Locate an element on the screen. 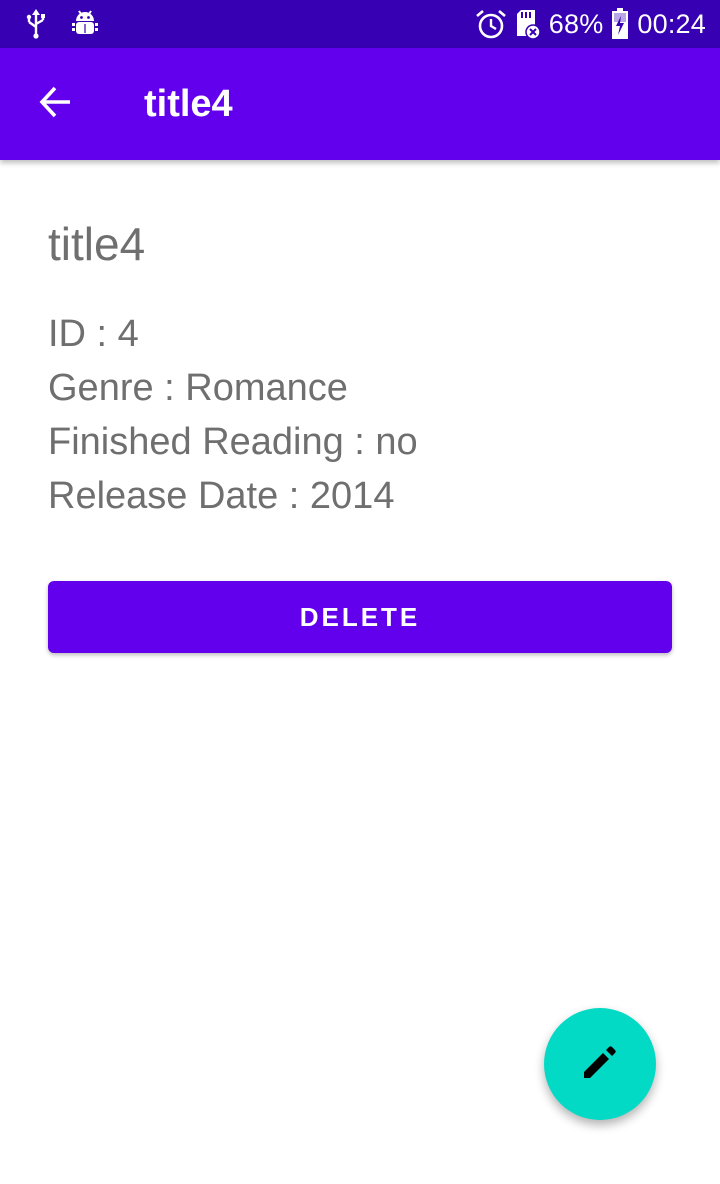 The width and height of the screenshot is (720, 1184). edit-pencil-icon is located at coordinates (600, 1064).